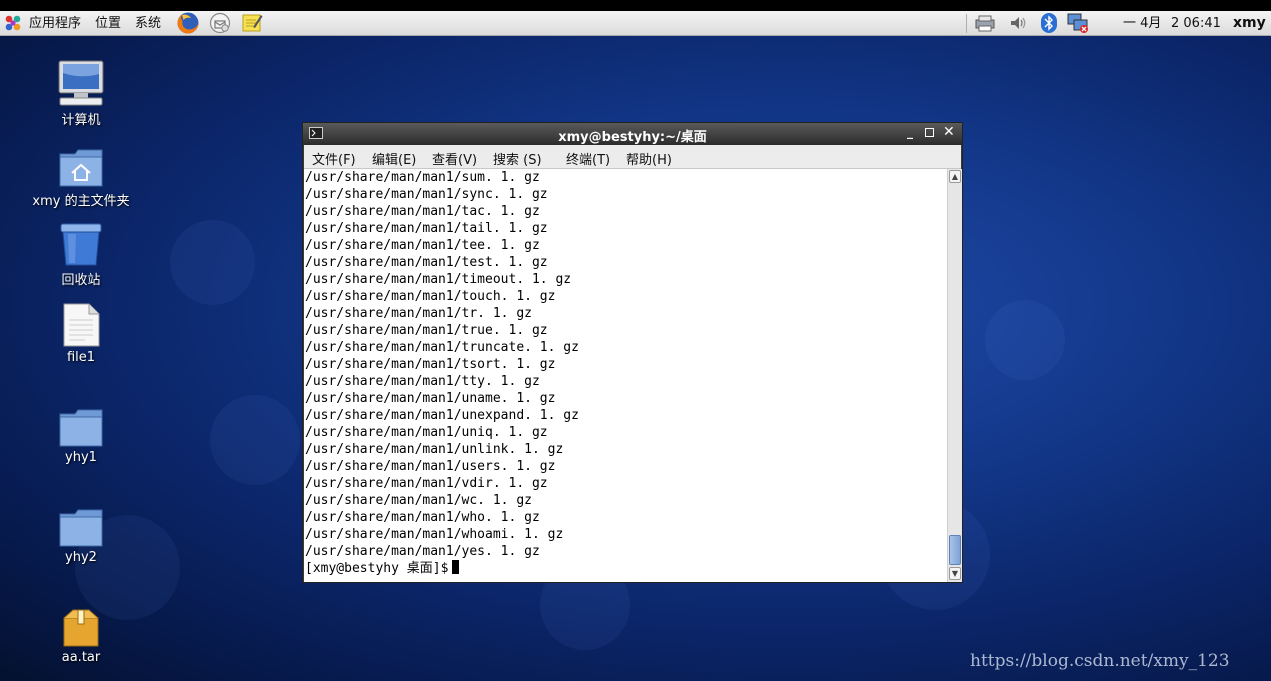 Image resolution: width=1271 pixels, height=681 pixels. Describe the element at coordinates (426, 432) in the screenshot. I see `terminal-line: /usr/share/man/man1/uniq. 1. gz` at that location.